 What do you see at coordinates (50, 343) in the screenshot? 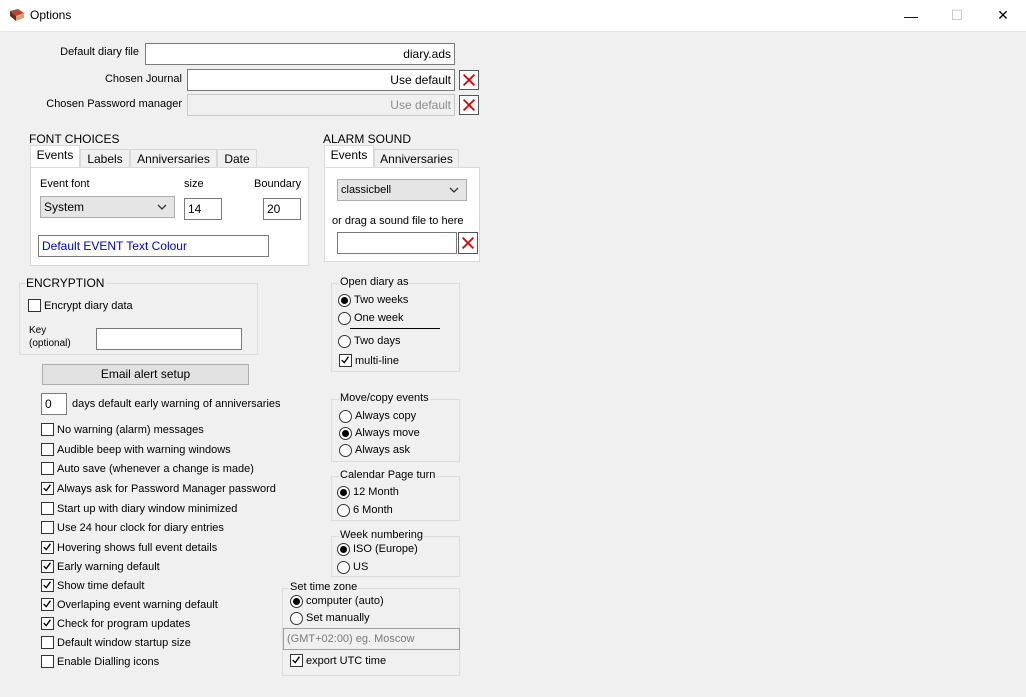
I see `key-optional-label: (optional)` at bounding box center [50, 343].